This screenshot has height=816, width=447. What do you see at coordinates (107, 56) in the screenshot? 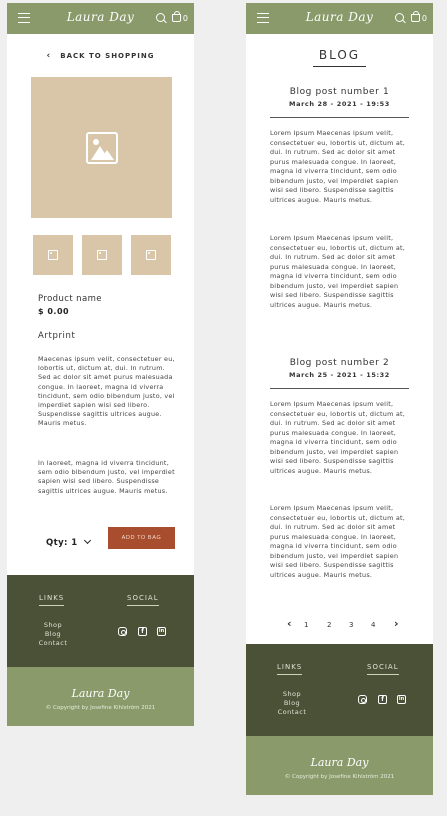
I see `back-link-label: BACK TO SHOPPING` at bounding box center [107, 56].